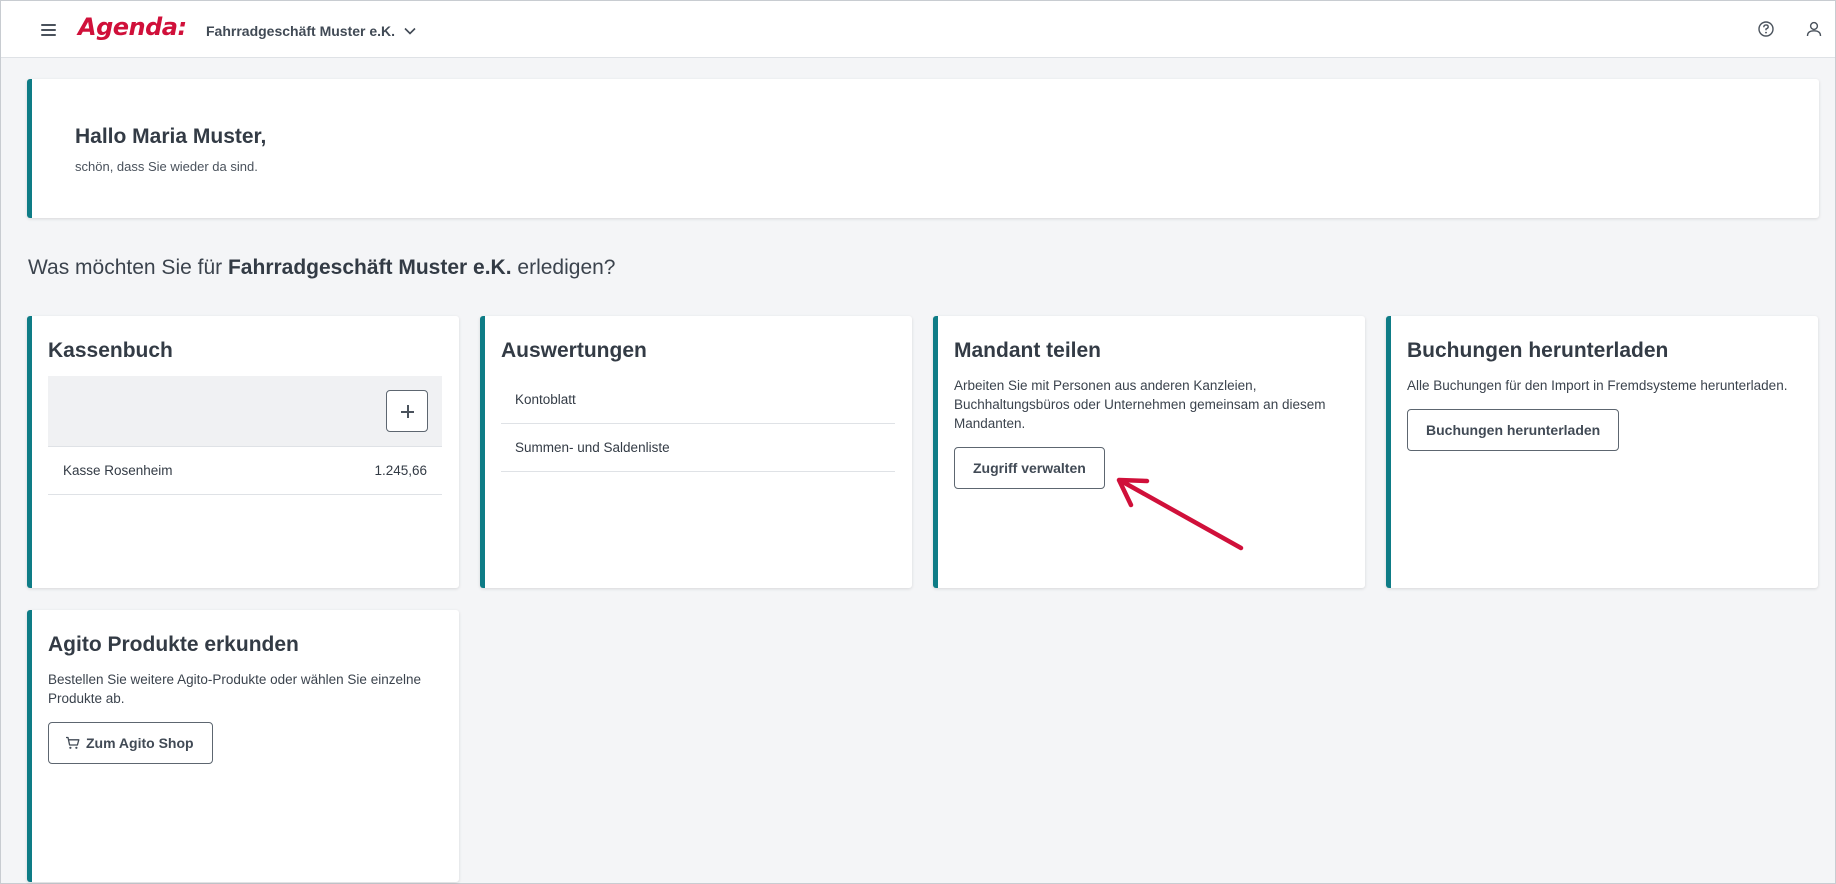 The image size is (1836, 884). What do you see at coordinates (49, 30) in the screenshot?
I see `menu-icon` at bounding box center [49, 30].